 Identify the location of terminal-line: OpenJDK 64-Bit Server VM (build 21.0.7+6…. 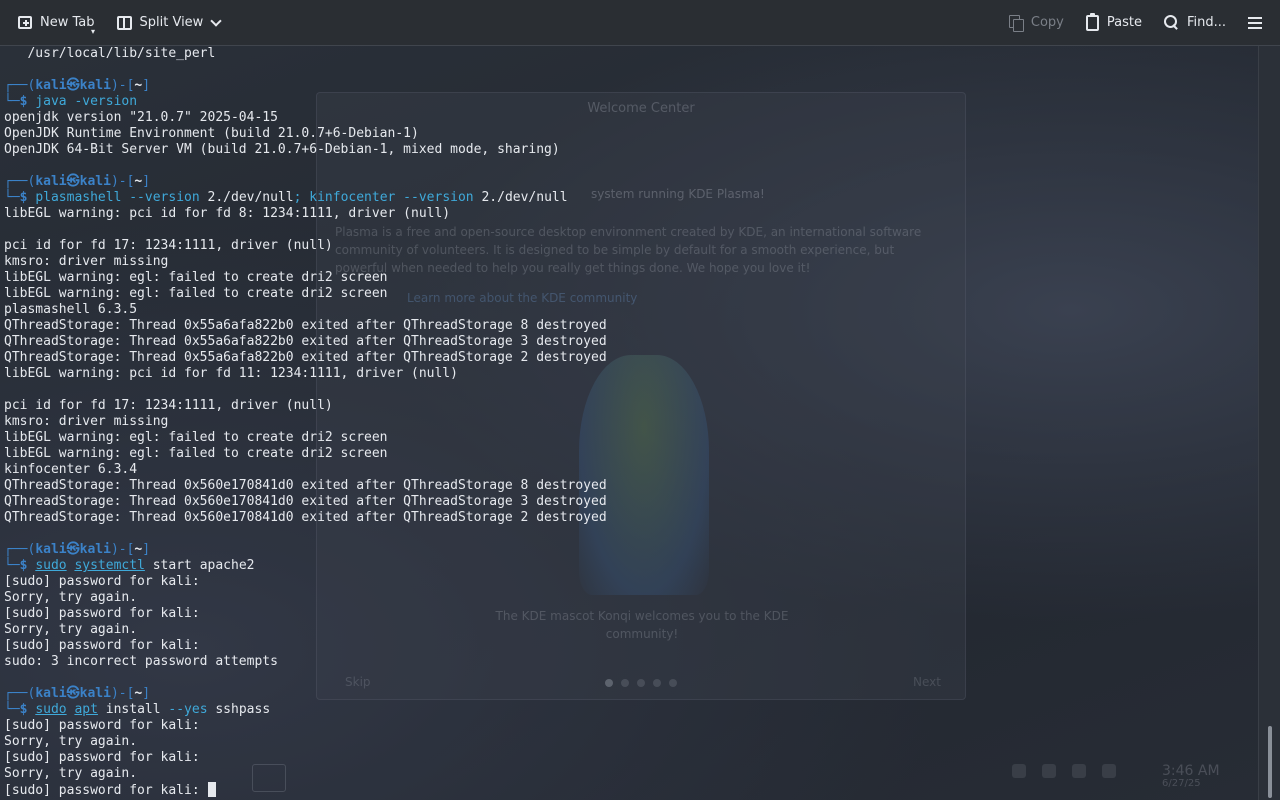
(282, 149).